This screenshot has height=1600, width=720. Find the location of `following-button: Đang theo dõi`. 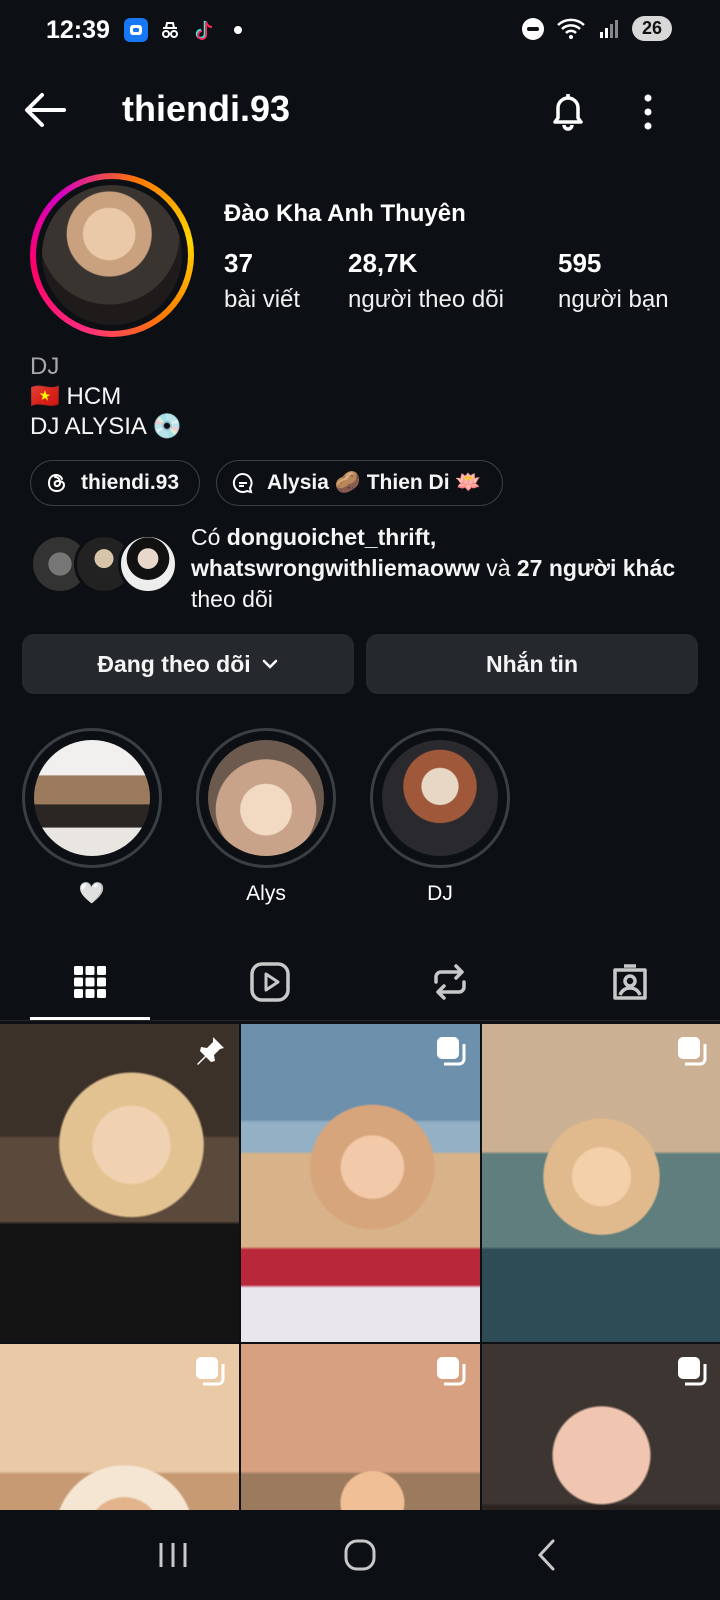

following-button: Đang theo dõi is located at coordinates (188, 664).